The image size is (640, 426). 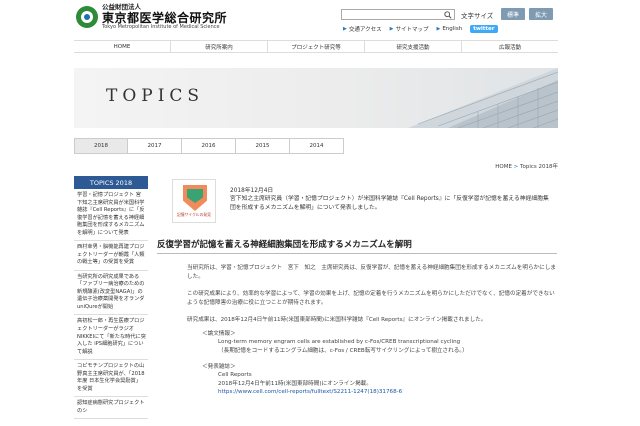 I want to click on global-nav: HOME 研究所案内 プロジェクト研究等 研究支援活動 広報活動, so click(x=316, y=46).